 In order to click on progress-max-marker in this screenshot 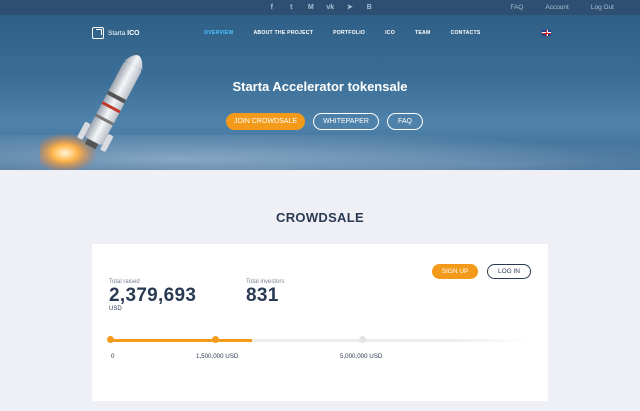, I will do `click(362, 339)`.